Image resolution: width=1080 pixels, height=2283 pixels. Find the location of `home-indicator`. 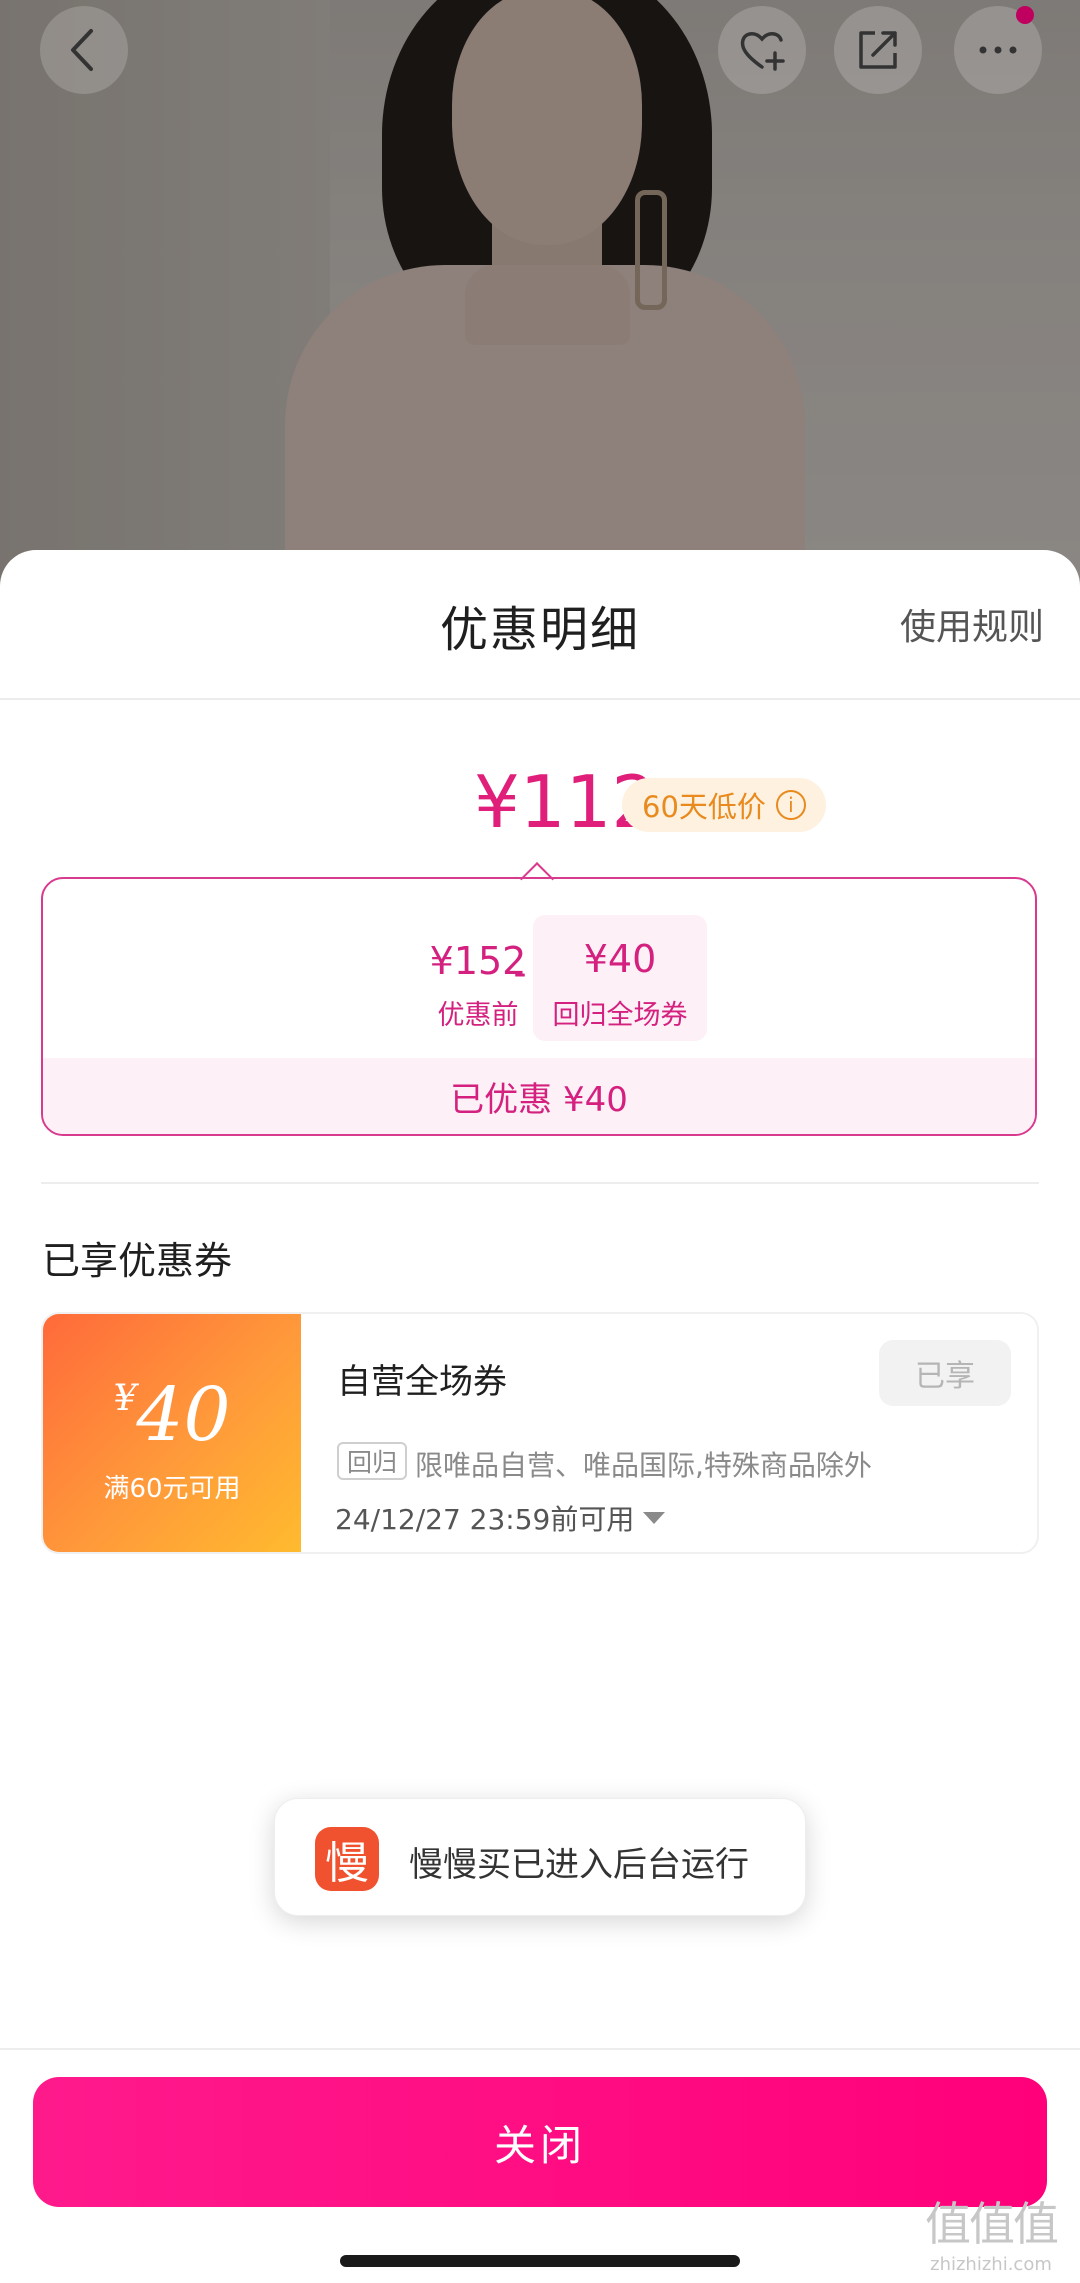

home-indicator is located at coordinates (540, 2261).